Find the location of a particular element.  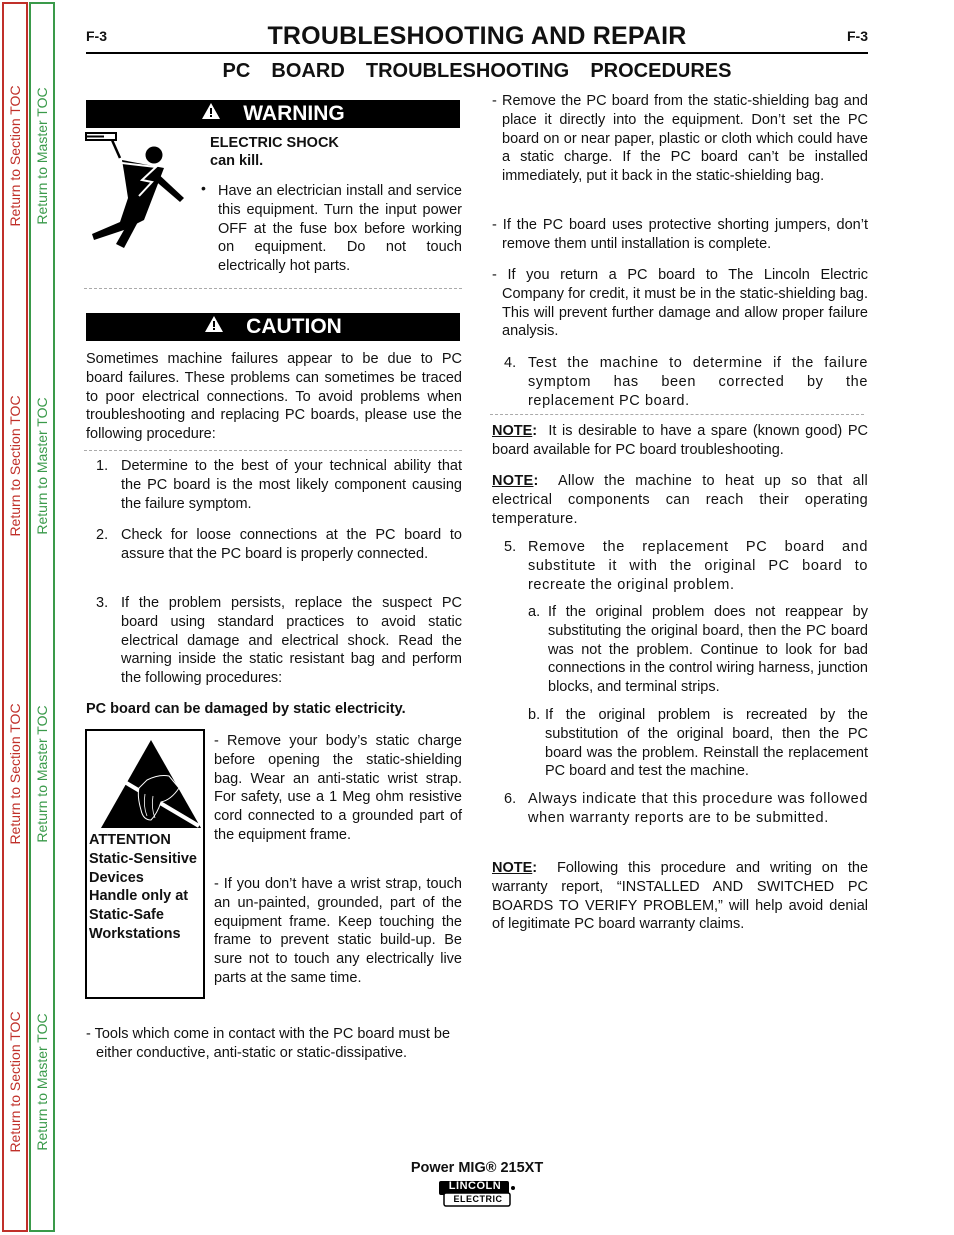

step-number: 5. is located at coordinates (510, 547).